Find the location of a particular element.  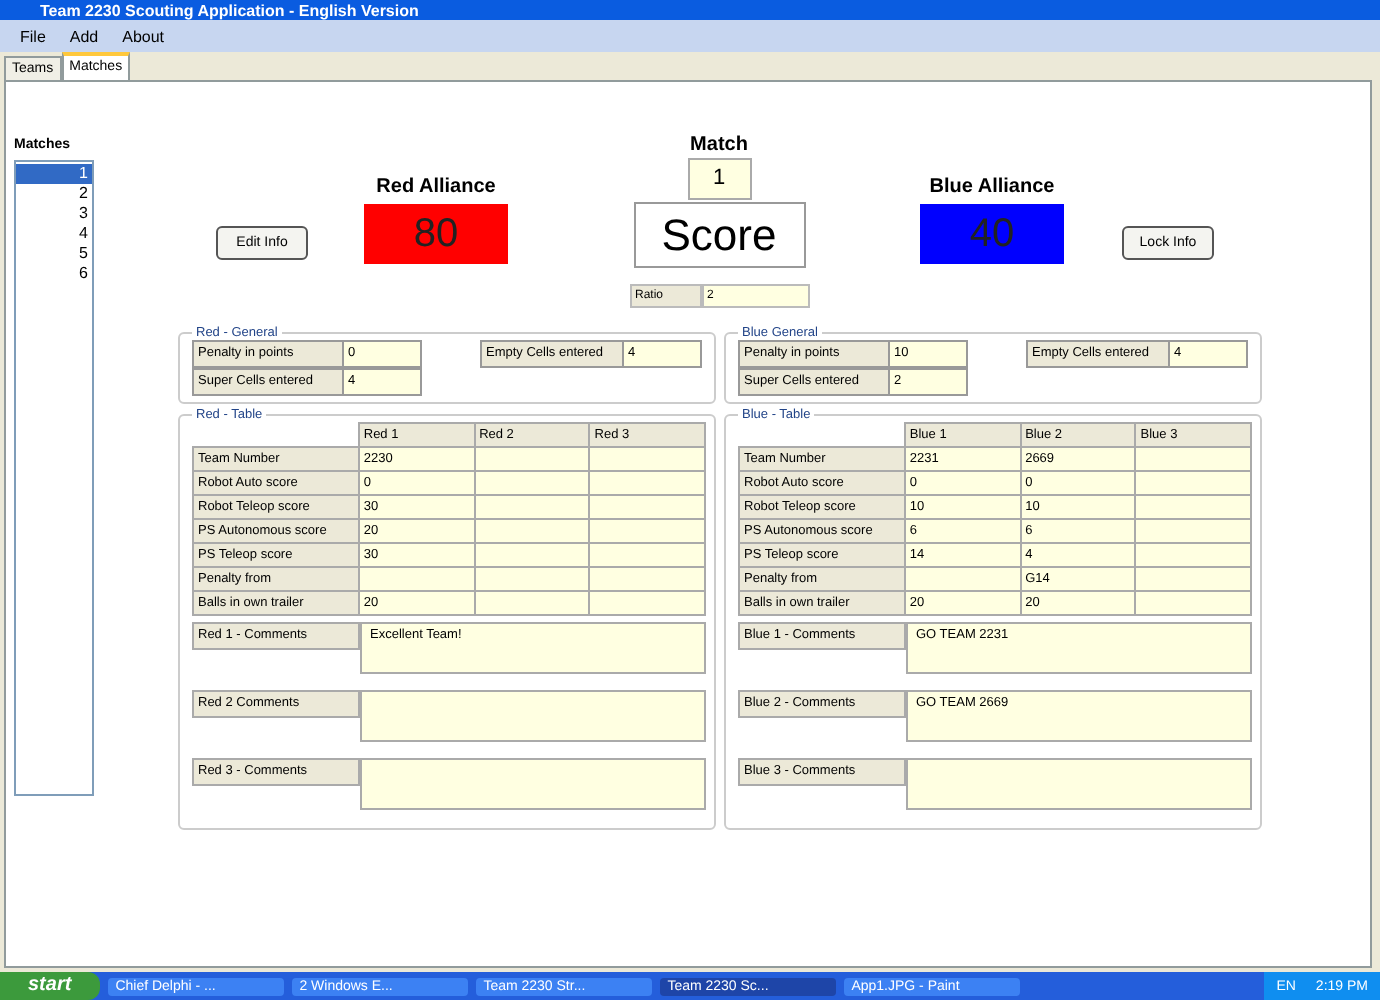

start-button: start is located at coordinates (50, 986).